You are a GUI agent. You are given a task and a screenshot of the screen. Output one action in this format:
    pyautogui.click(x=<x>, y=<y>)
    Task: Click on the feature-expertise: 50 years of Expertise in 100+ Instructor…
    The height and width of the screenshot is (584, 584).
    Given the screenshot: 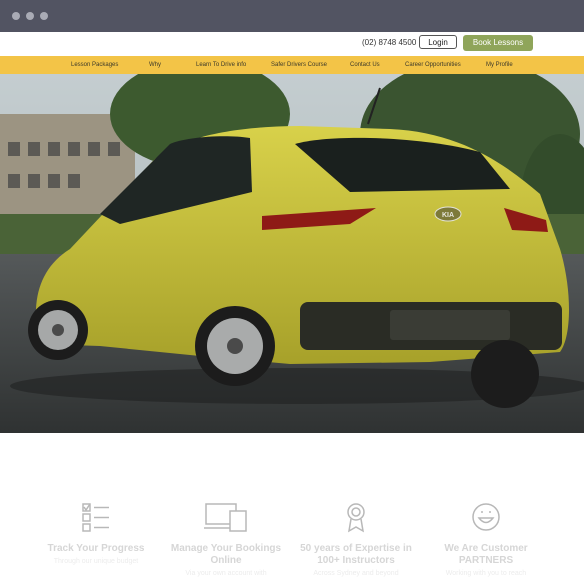 What is the action you would take?
    pyautogui.click(x=356, y=539)
    